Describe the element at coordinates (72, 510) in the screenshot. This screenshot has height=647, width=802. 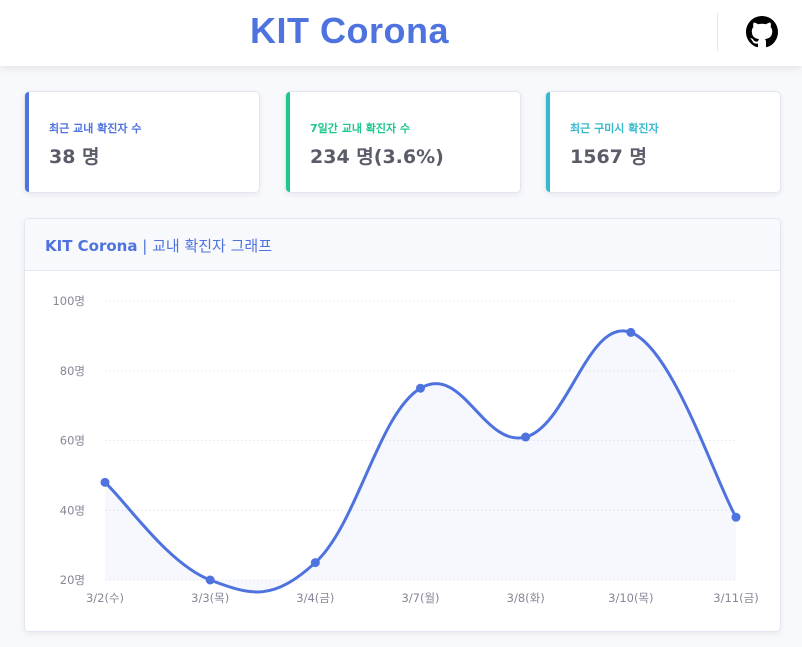
I see `y-tick-label: 40명` at that location.